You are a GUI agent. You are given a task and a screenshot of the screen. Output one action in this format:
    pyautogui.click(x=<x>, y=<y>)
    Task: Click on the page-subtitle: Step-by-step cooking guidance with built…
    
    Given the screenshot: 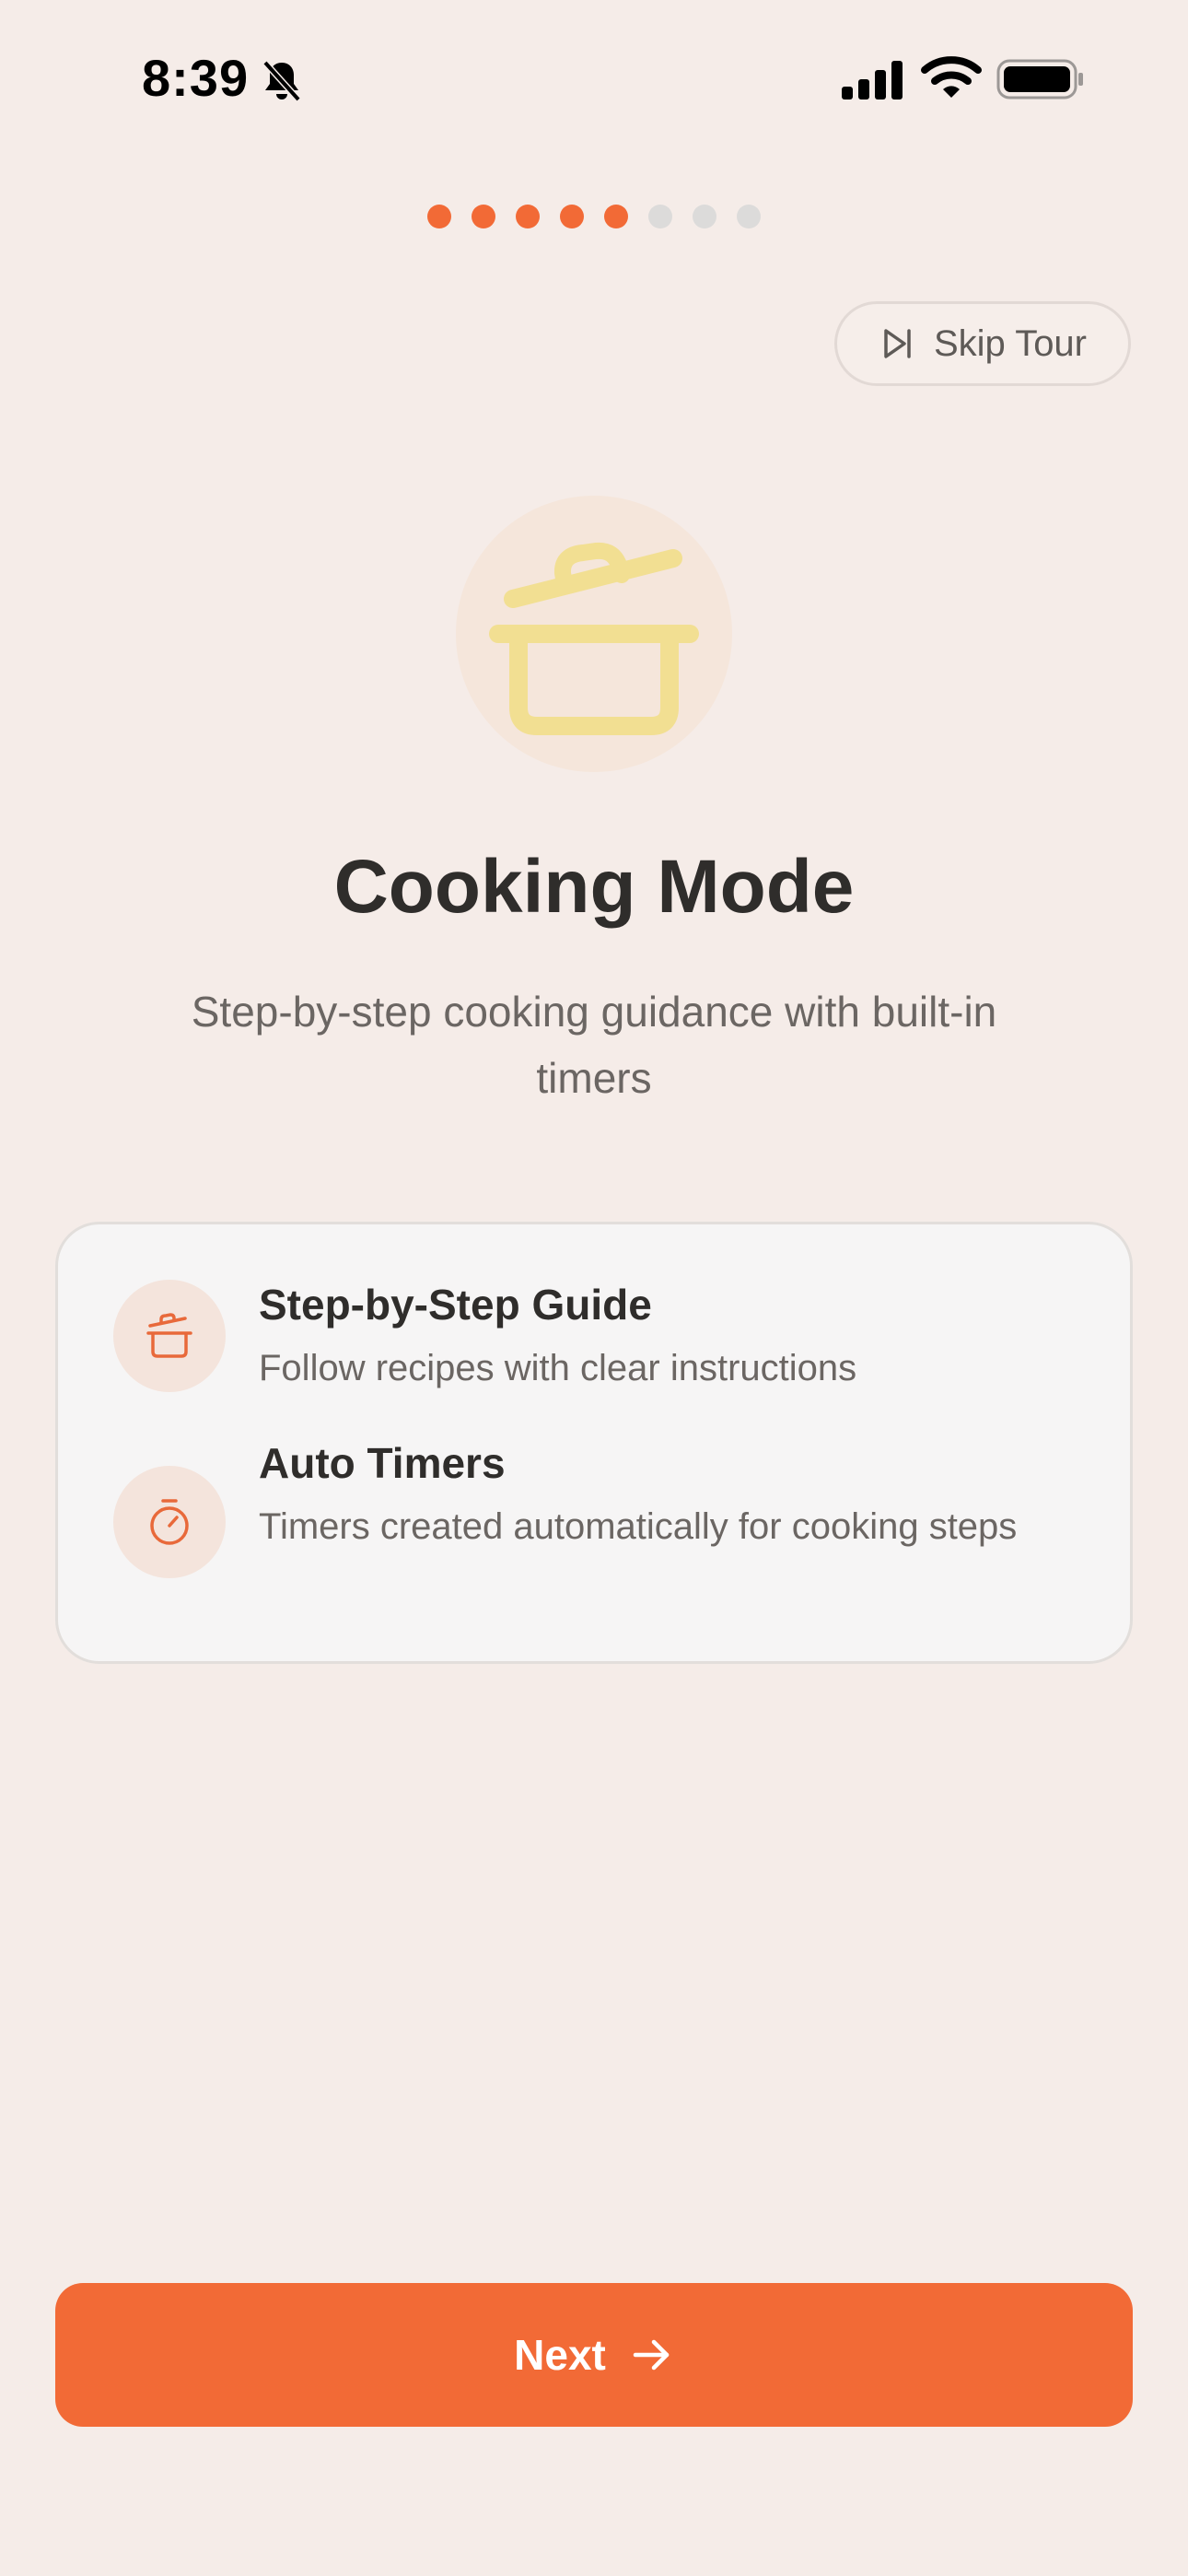 What is the action you would take?
    pyautogui.click(x=594, y=1045)
    